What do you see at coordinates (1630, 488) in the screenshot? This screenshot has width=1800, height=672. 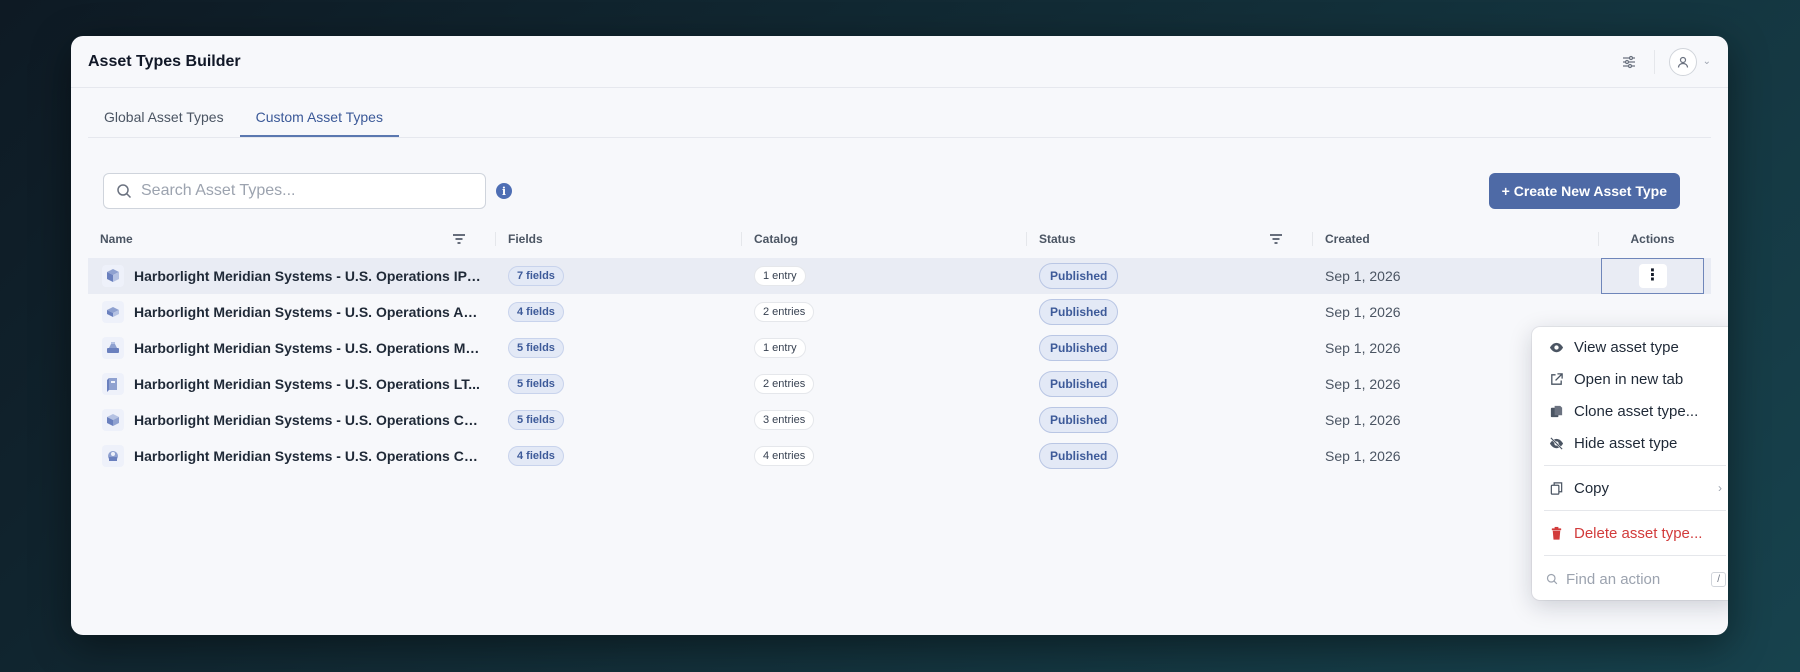 I see `menu-item-copy: Copy ›` at bounding box center [1630, 488].